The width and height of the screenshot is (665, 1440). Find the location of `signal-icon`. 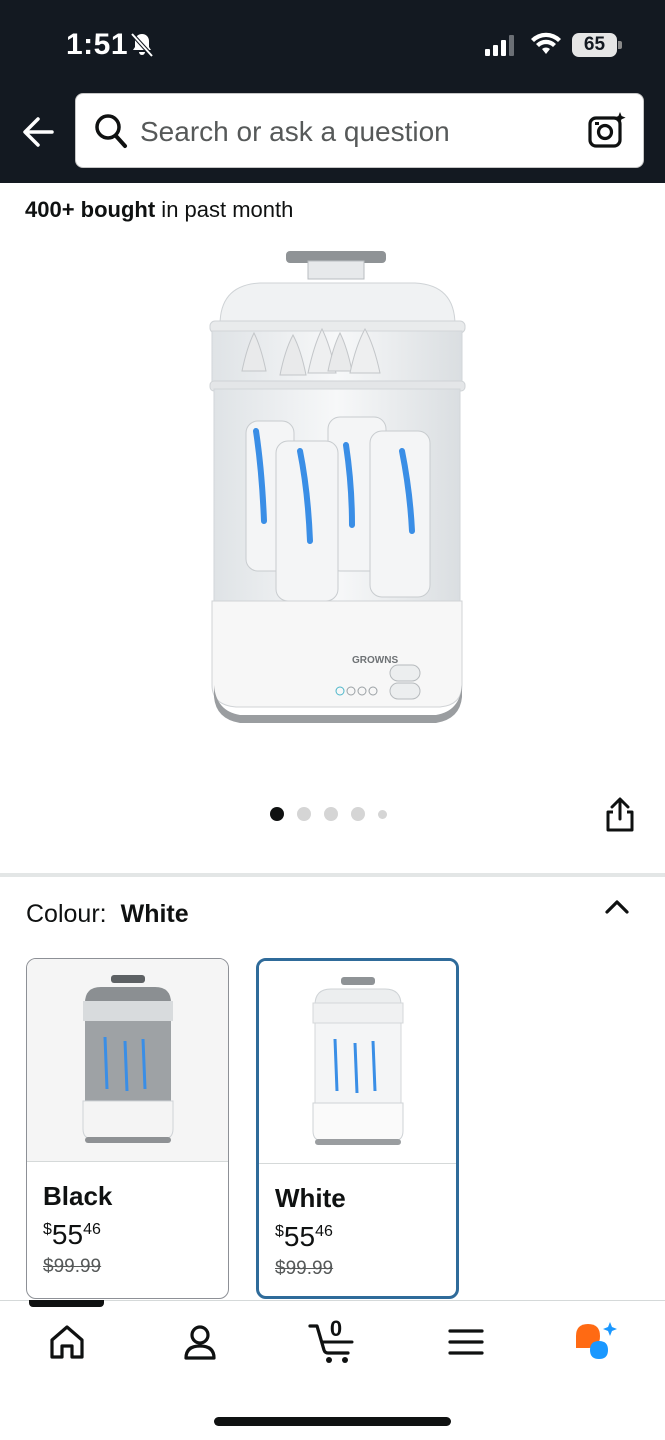

signal-icon is located at coordinates (499, 45).